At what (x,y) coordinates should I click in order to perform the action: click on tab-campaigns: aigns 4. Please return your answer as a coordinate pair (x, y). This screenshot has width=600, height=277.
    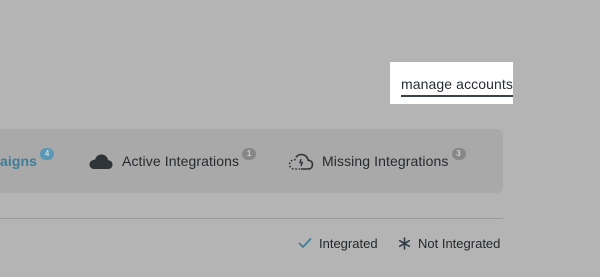
    Looking at the image, I should click on (27, 161).